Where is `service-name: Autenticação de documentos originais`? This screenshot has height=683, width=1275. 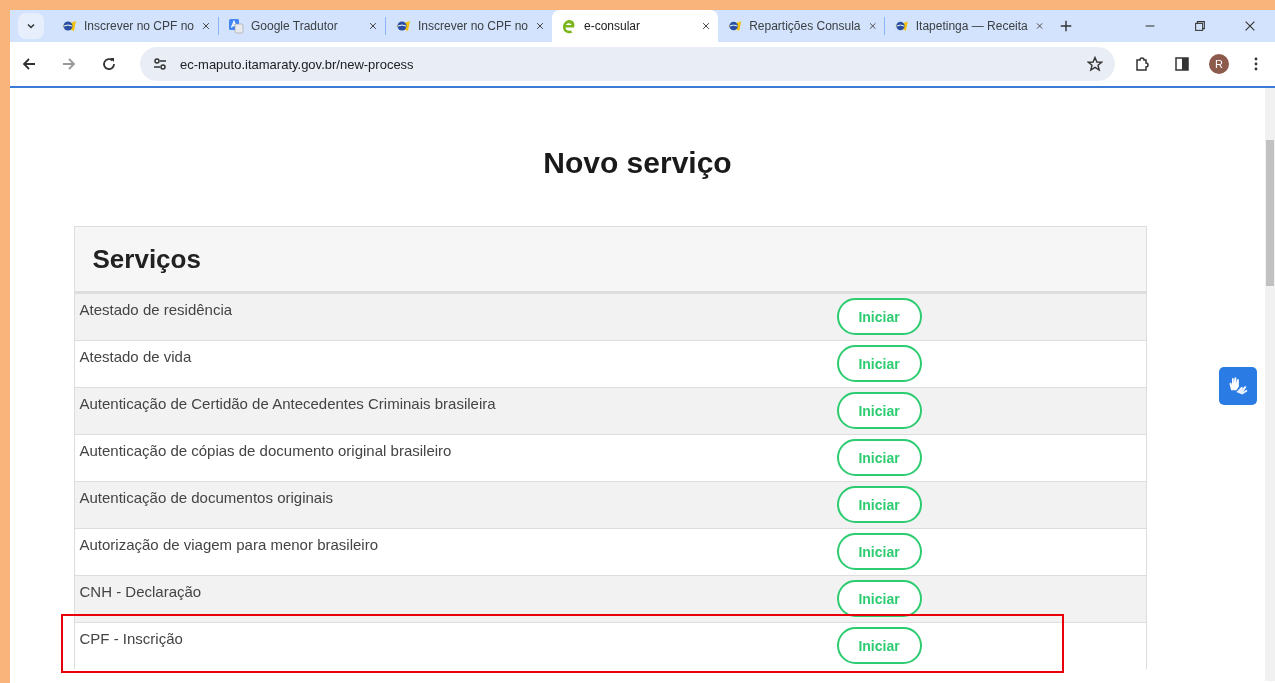
service-name: Autenticação de documentos originais is located at coordinates (206, 498).